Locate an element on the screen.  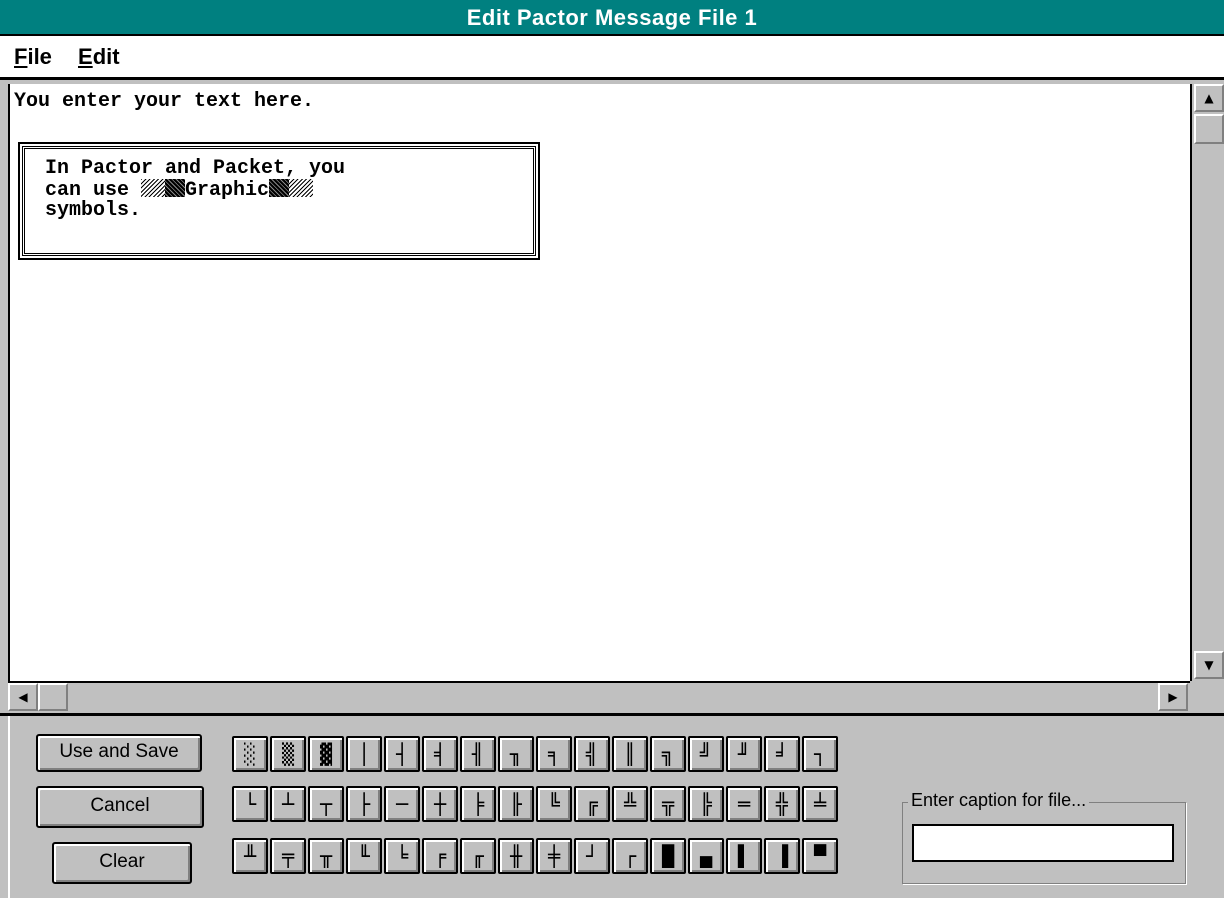
graphic-symbol-button: ╕ is located at coordinates (554, 754).